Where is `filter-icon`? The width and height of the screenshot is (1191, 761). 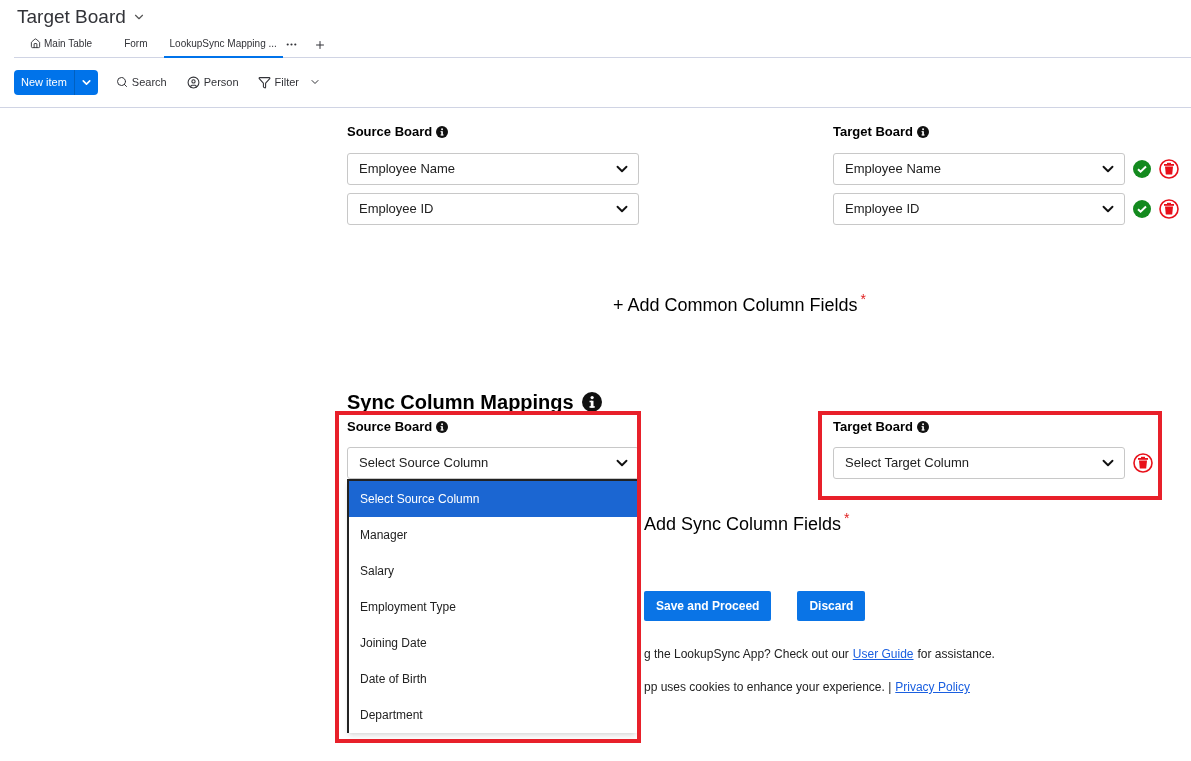 filter-icon is located at coordinates (264, 82).